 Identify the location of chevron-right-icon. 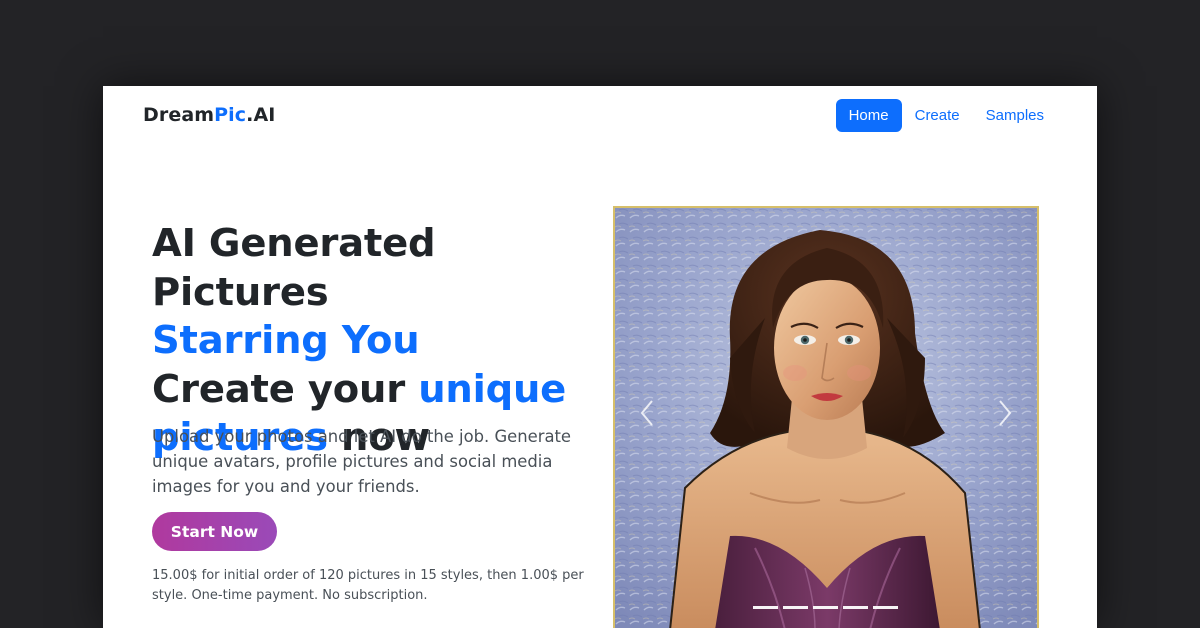
(1005, 413).